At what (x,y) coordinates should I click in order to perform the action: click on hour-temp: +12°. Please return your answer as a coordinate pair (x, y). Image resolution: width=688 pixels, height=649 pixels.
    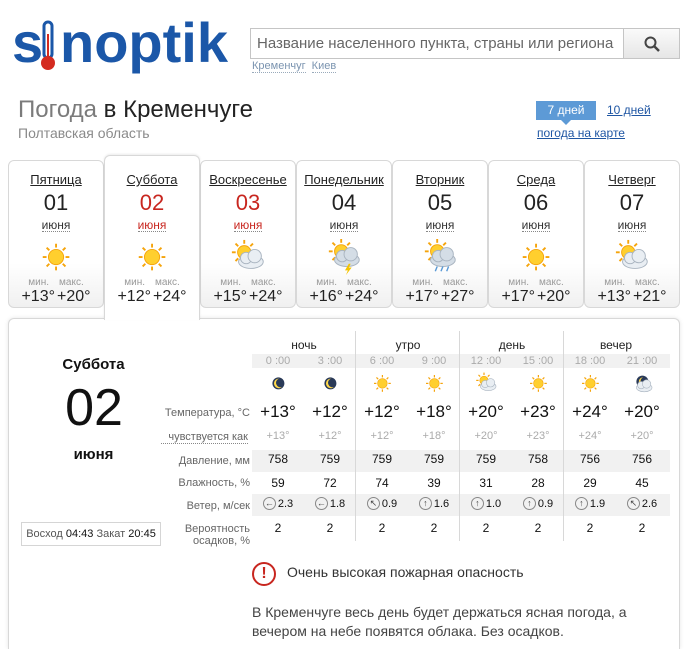
    Looking at the image, I should click on (382, 411).